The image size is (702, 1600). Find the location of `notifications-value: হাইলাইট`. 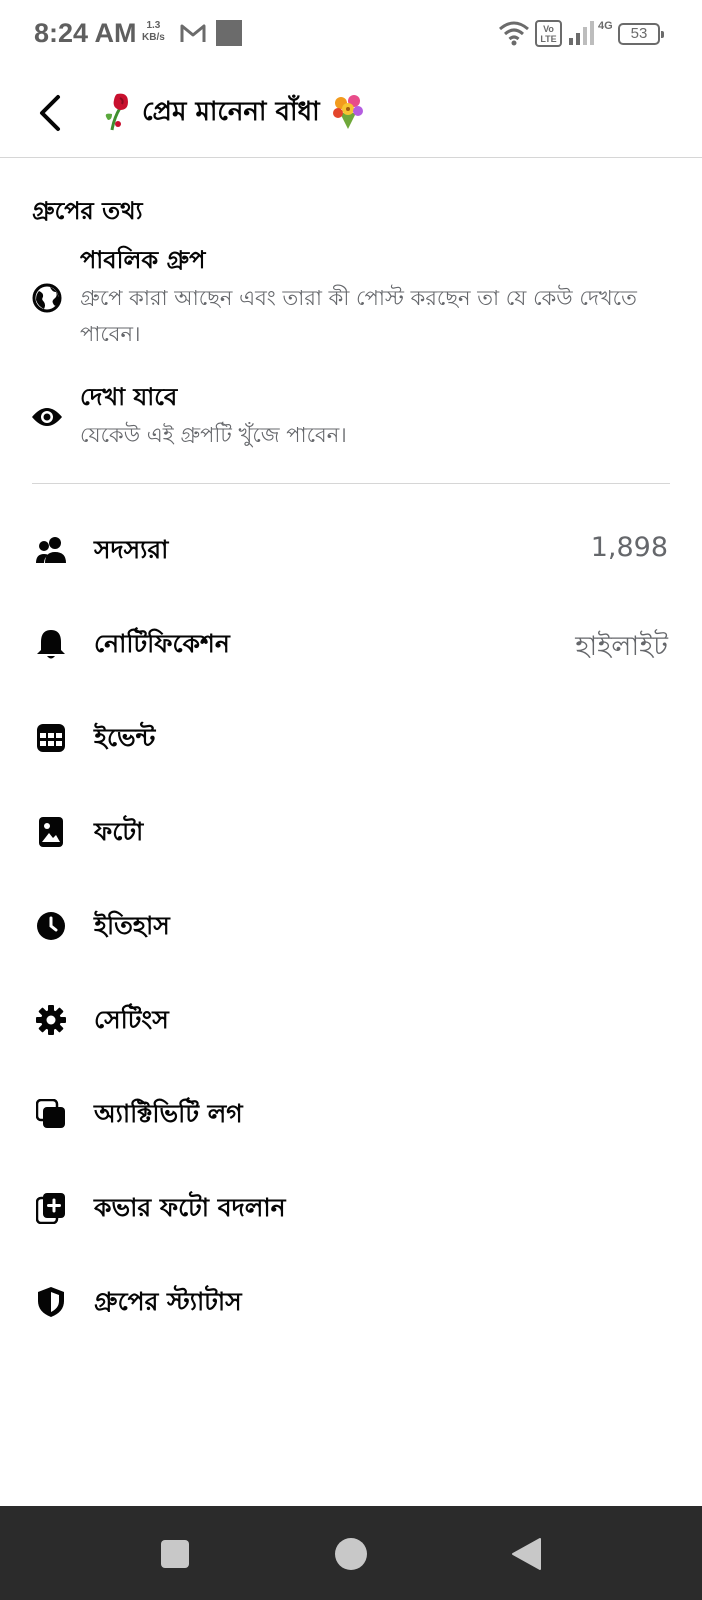

notifications-value: হাইলাইট is located at coordinates (621, 646).